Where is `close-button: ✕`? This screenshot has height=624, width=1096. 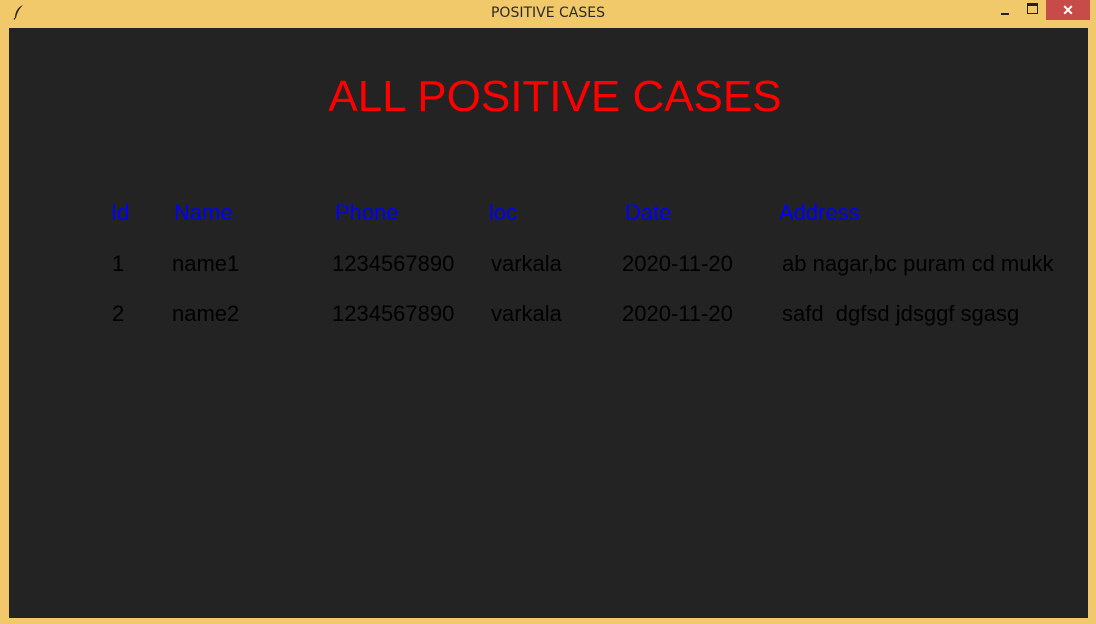 close-button: ✕ is located at coordinates (1068, 10).